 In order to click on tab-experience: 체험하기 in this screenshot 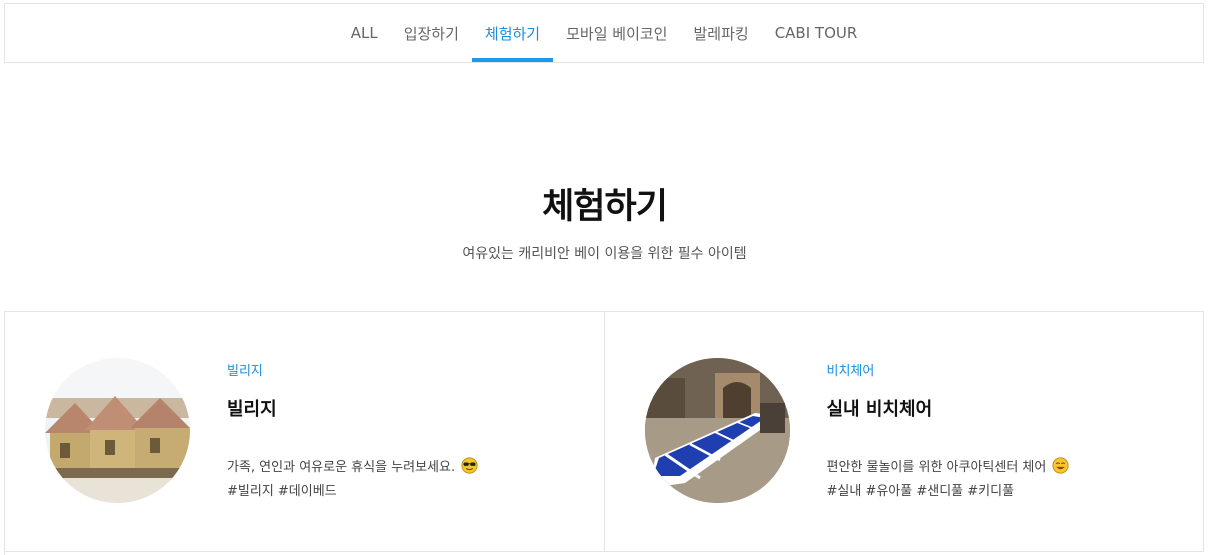, I will do `click(512, 33)`.